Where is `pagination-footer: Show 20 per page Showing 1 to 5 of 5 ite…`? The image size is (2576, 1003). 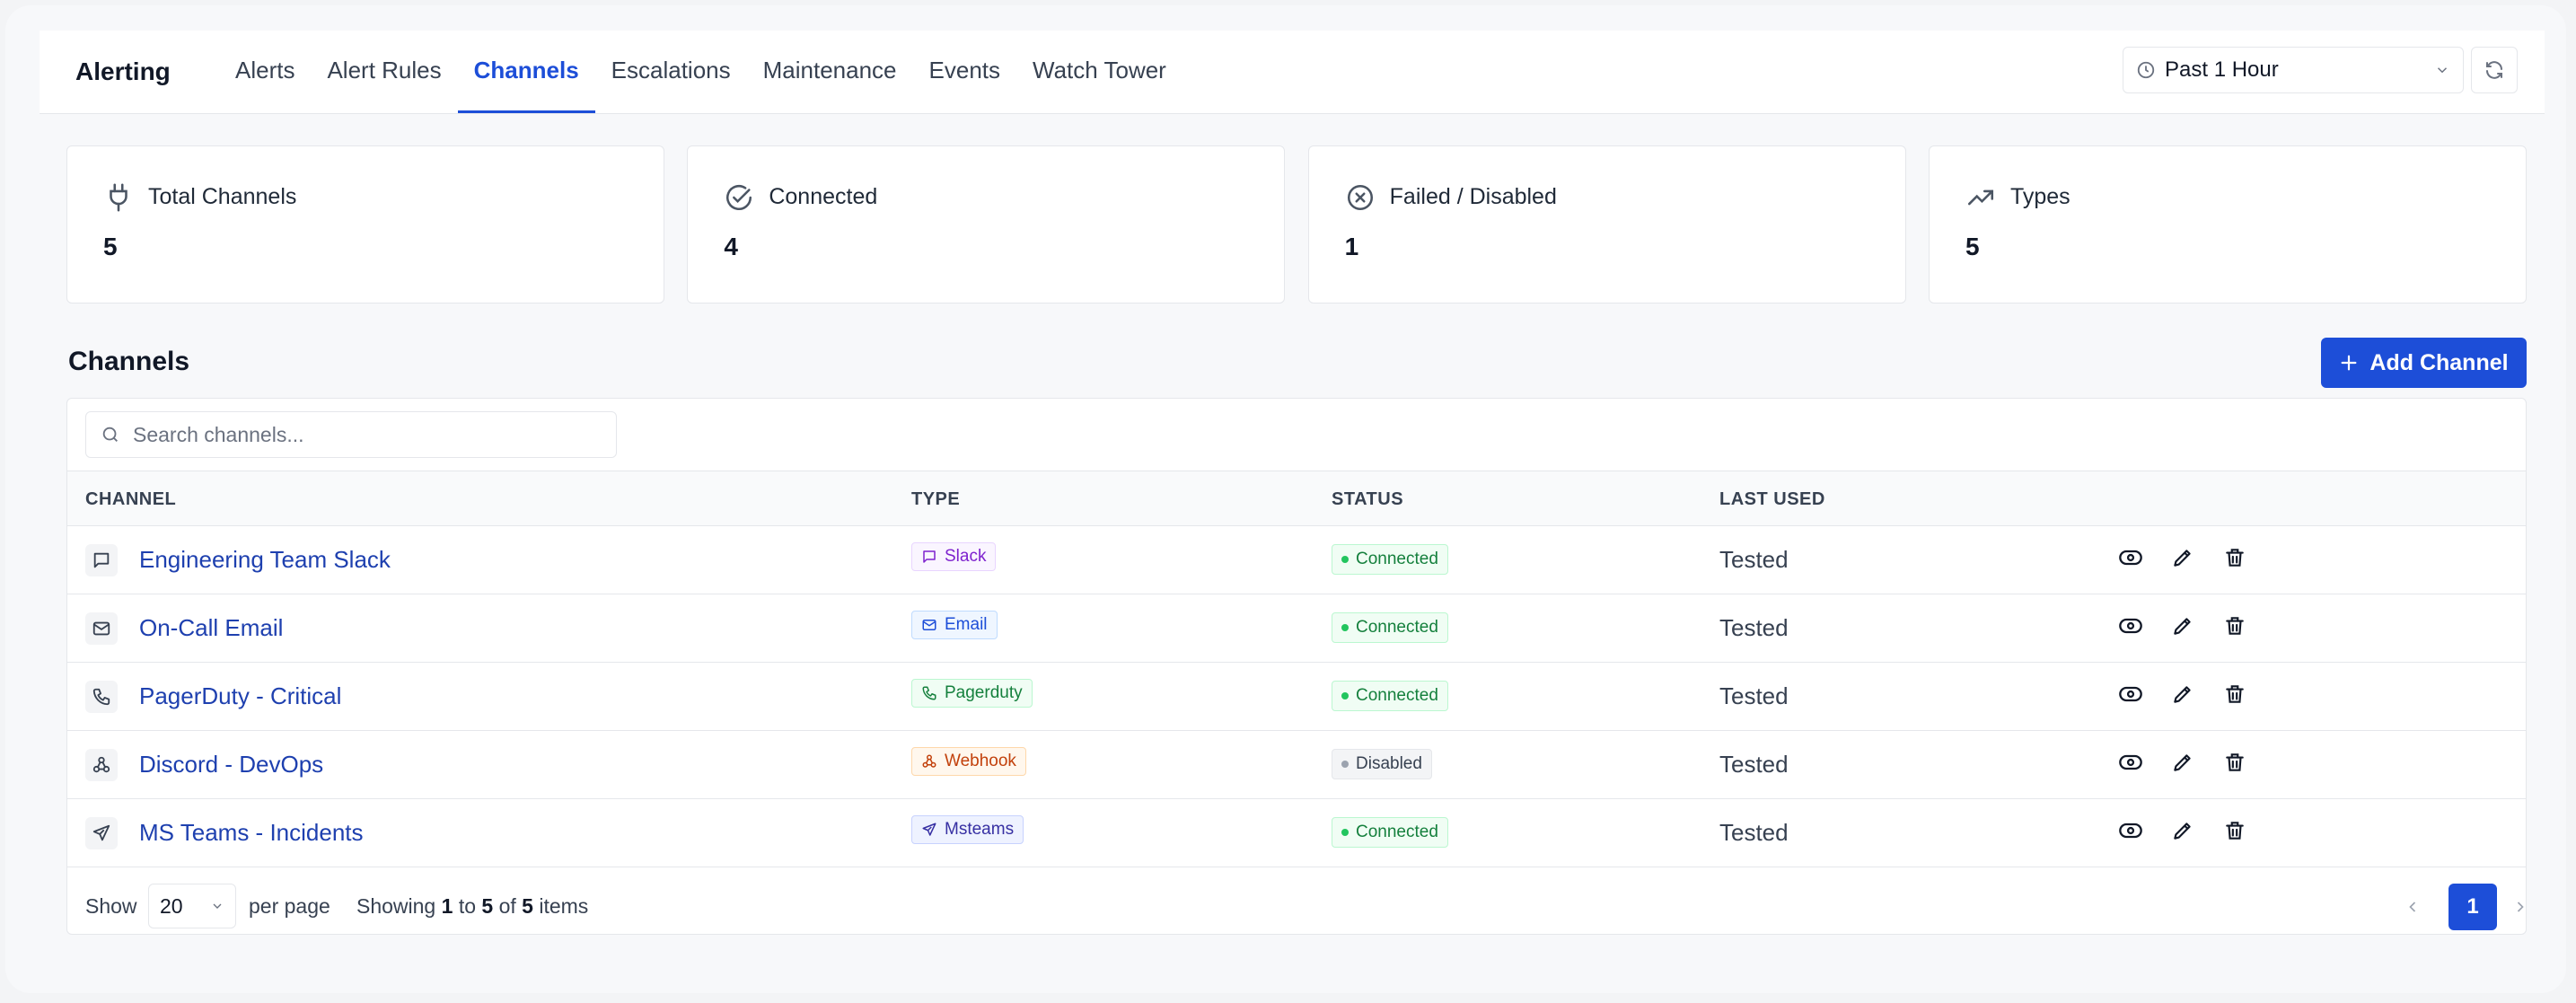 pagination-footer: Show 20 per page Showing 1 to 5 of 5 ite… is located at coordinates (1296, 904).